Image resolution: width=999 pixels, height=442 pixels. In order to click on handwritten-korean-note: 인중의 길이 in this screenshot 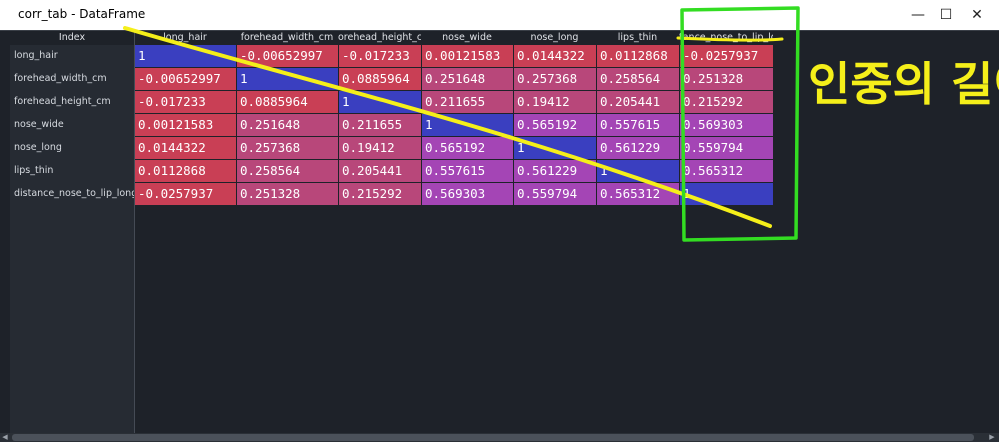, I will do `click(903, 84)`.